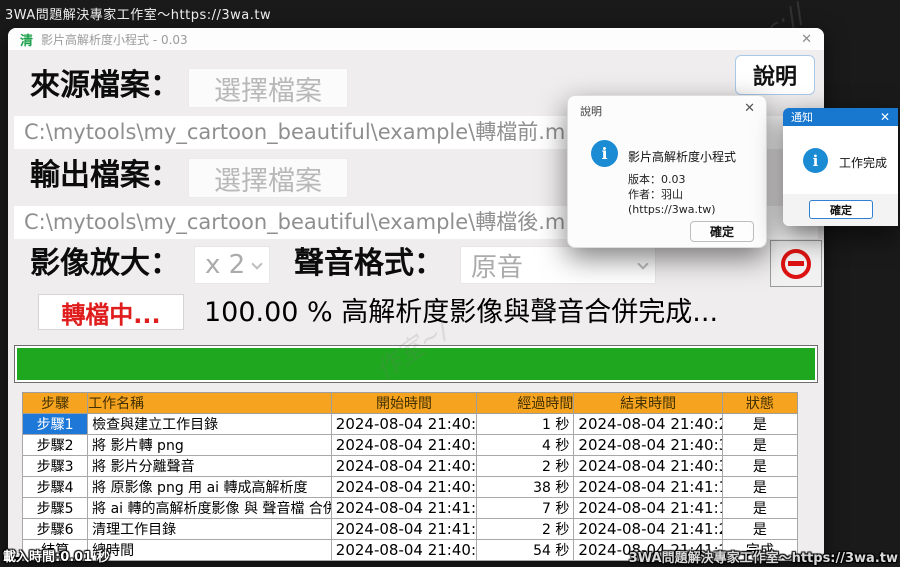  What do you see at coordinates (558, 265) in the screenshot?
I see `audio-format-select: 原音` at bounding box center [558, 265].